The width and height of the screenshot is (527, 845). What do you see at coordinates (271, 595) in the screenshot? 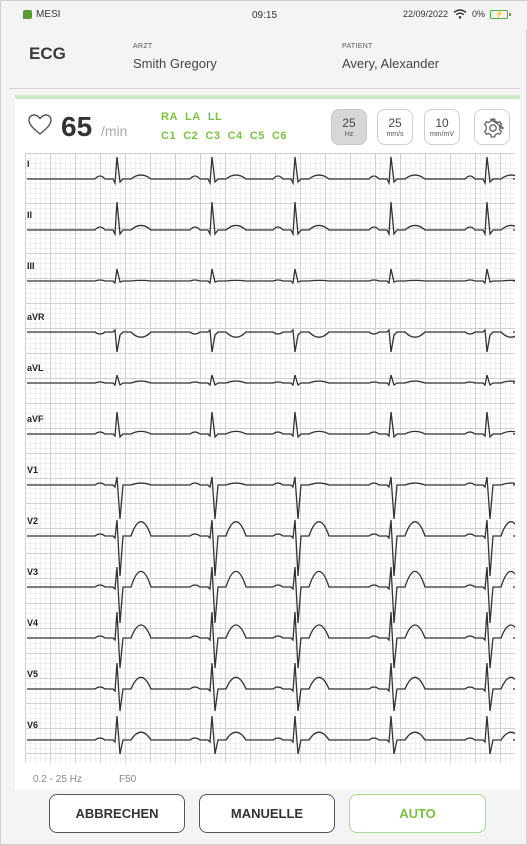
I see `ecg-trace-v3` at bounding box center [271, 595].